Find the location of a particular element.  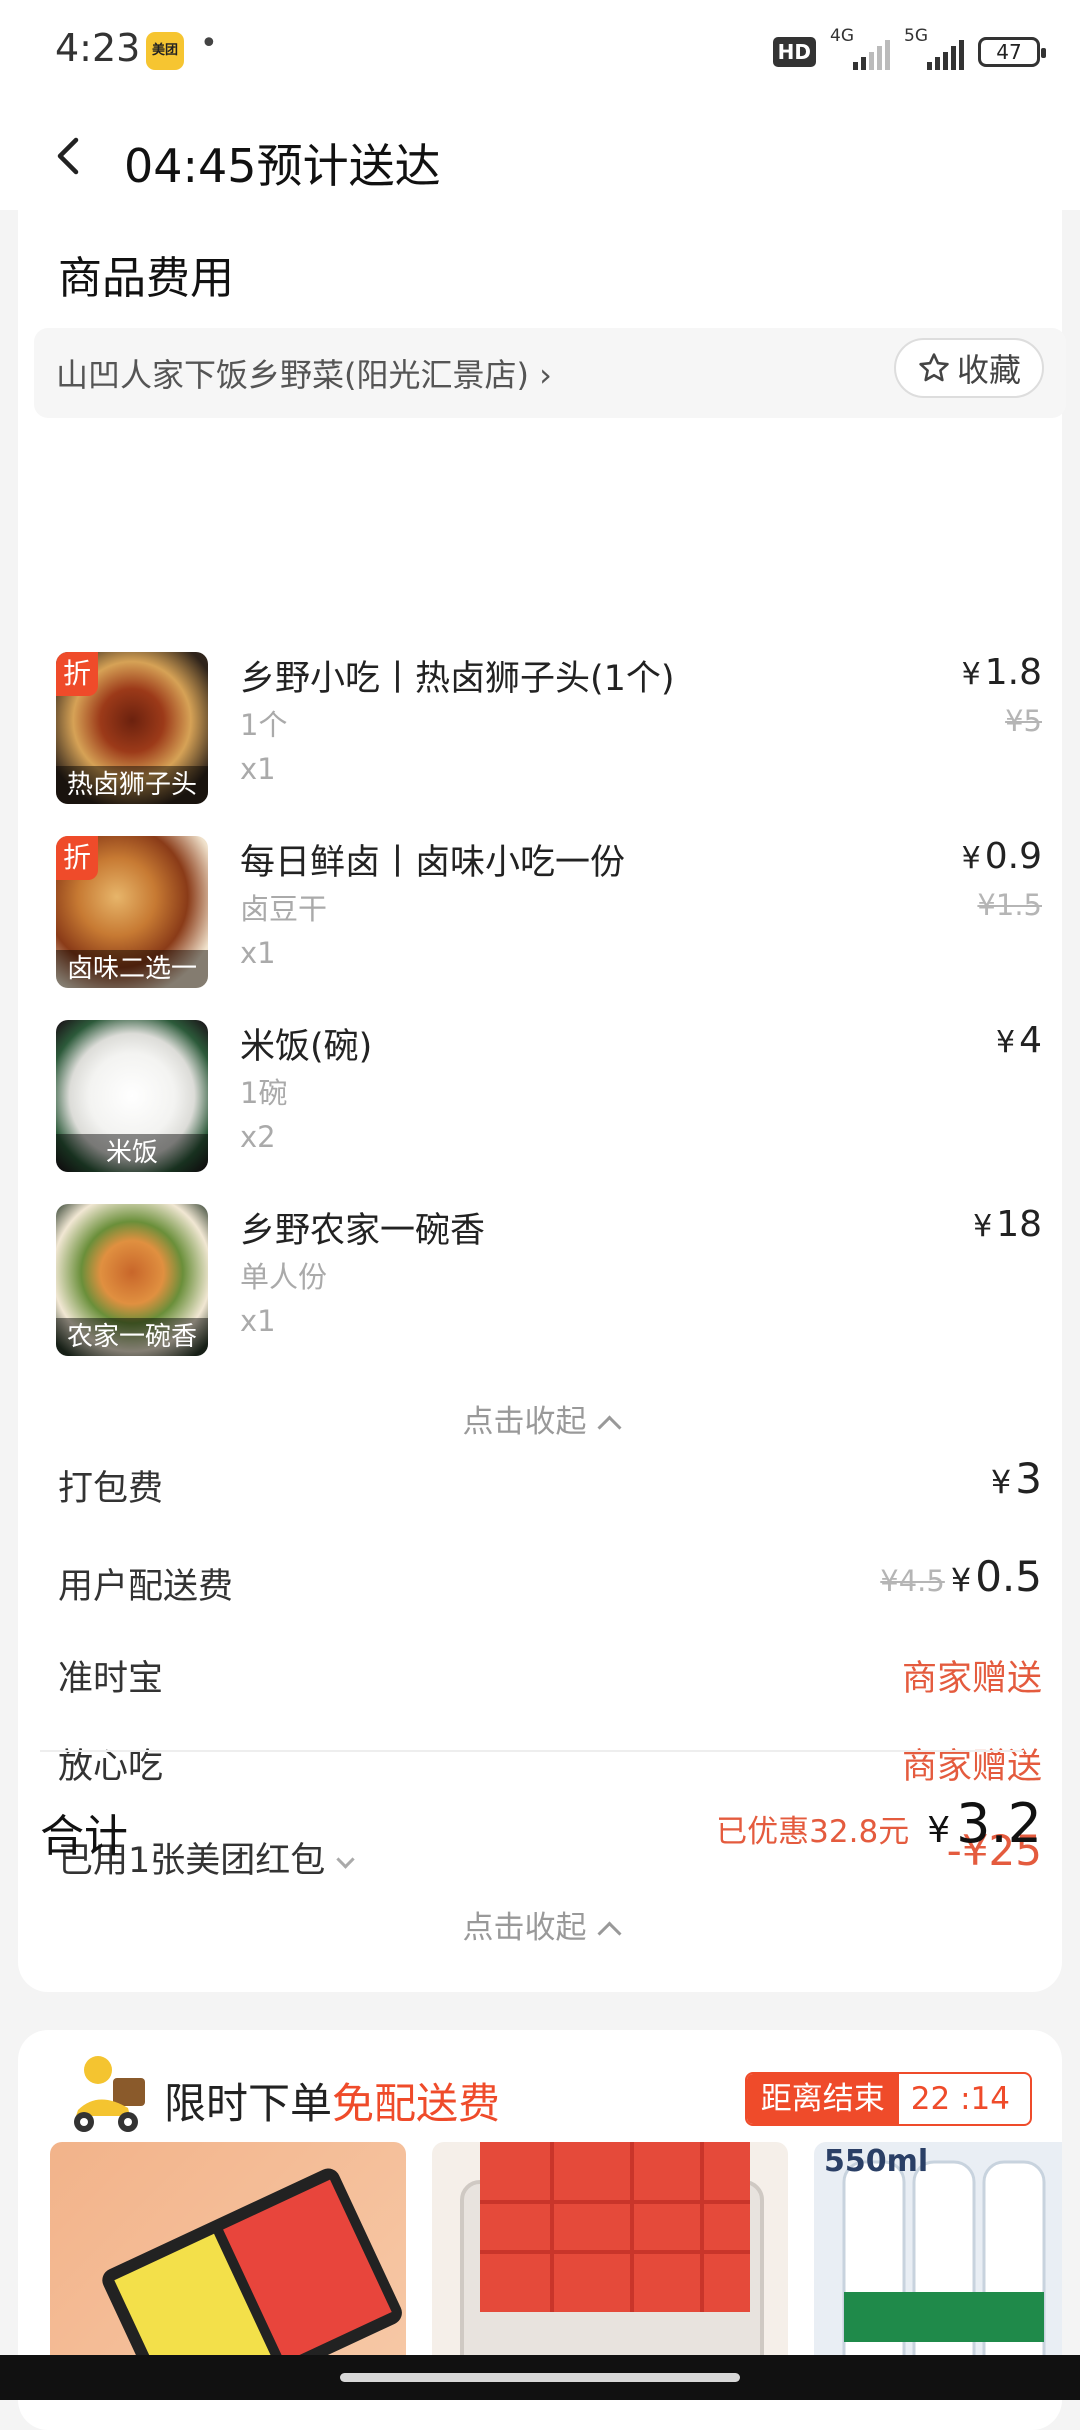

meituan-app-icon: 美团 is located at coordinates (165, 51).